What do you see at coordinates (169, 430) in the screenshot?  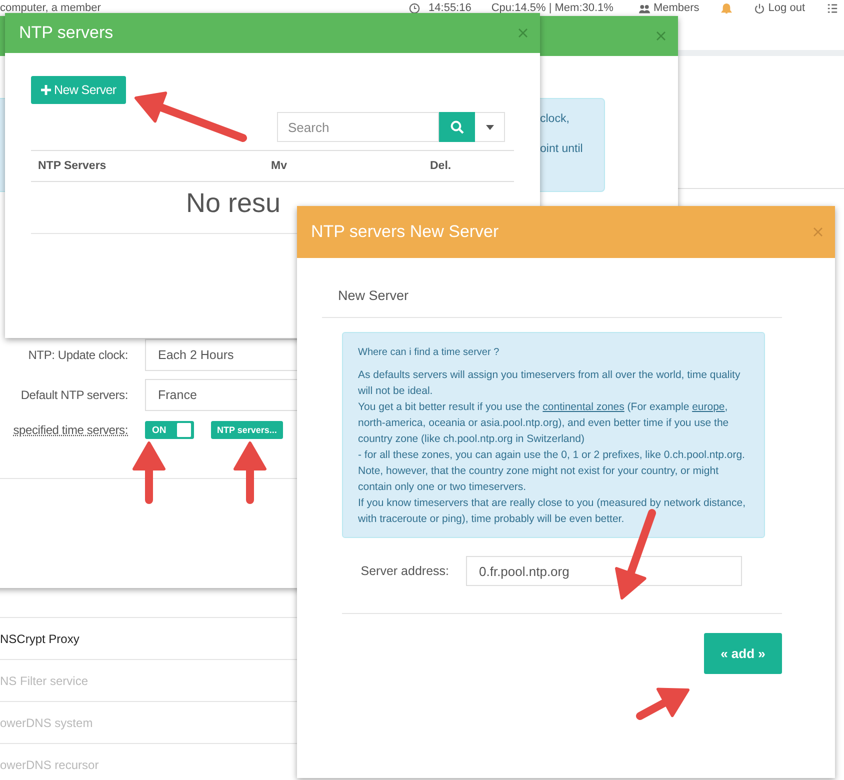 I see `toggle-switch: ON` at bounding box center [169, 430].